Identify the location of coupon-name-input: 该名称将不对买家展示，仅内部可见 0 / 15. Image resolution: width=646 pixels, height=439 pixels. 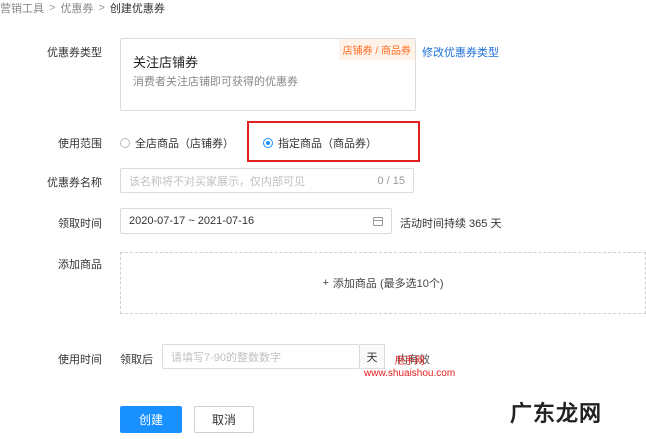
(267, 180).